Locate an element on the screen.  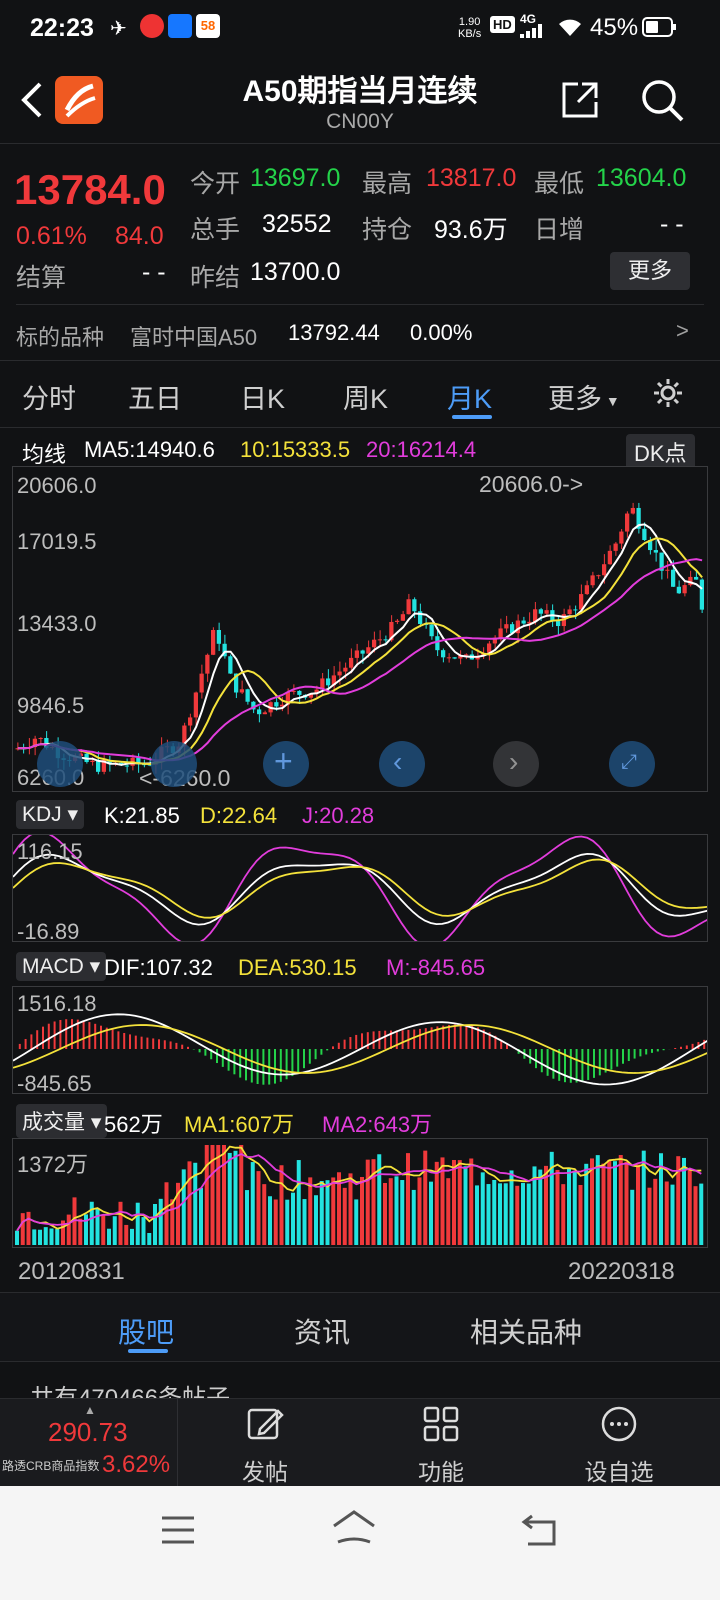
date-end: 20220318 is located at coordinates (621, 1271).